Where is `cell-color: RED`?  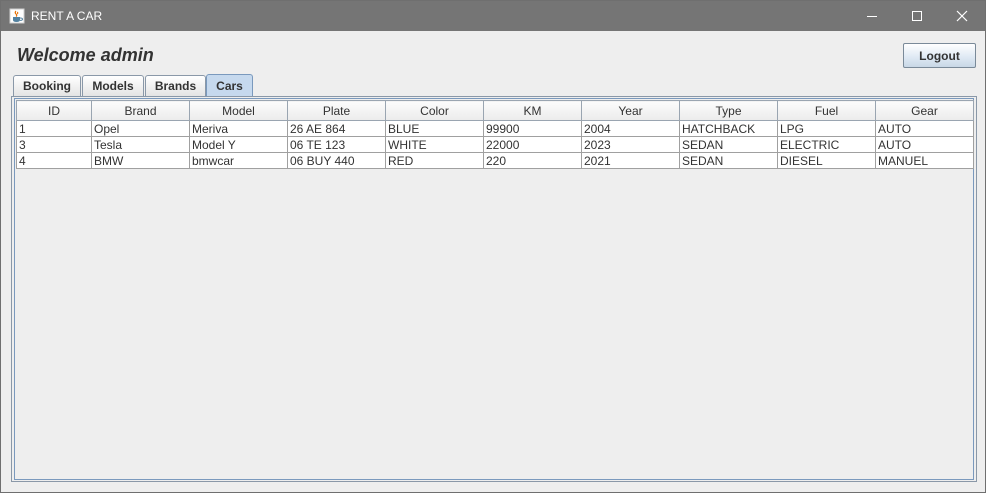
cell-color: RED is located at coordinates (434, 160).